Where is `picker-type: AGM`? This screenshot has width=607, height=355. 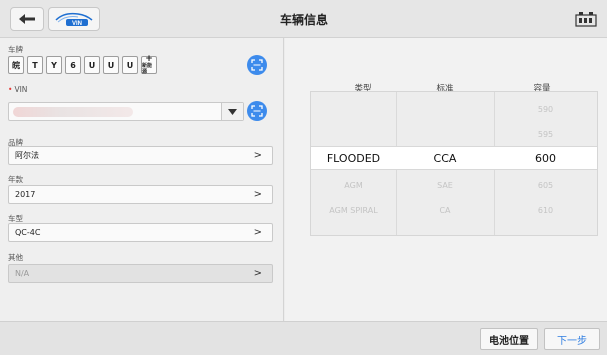 picker-type: AGM is located at coordinates (353, 185).